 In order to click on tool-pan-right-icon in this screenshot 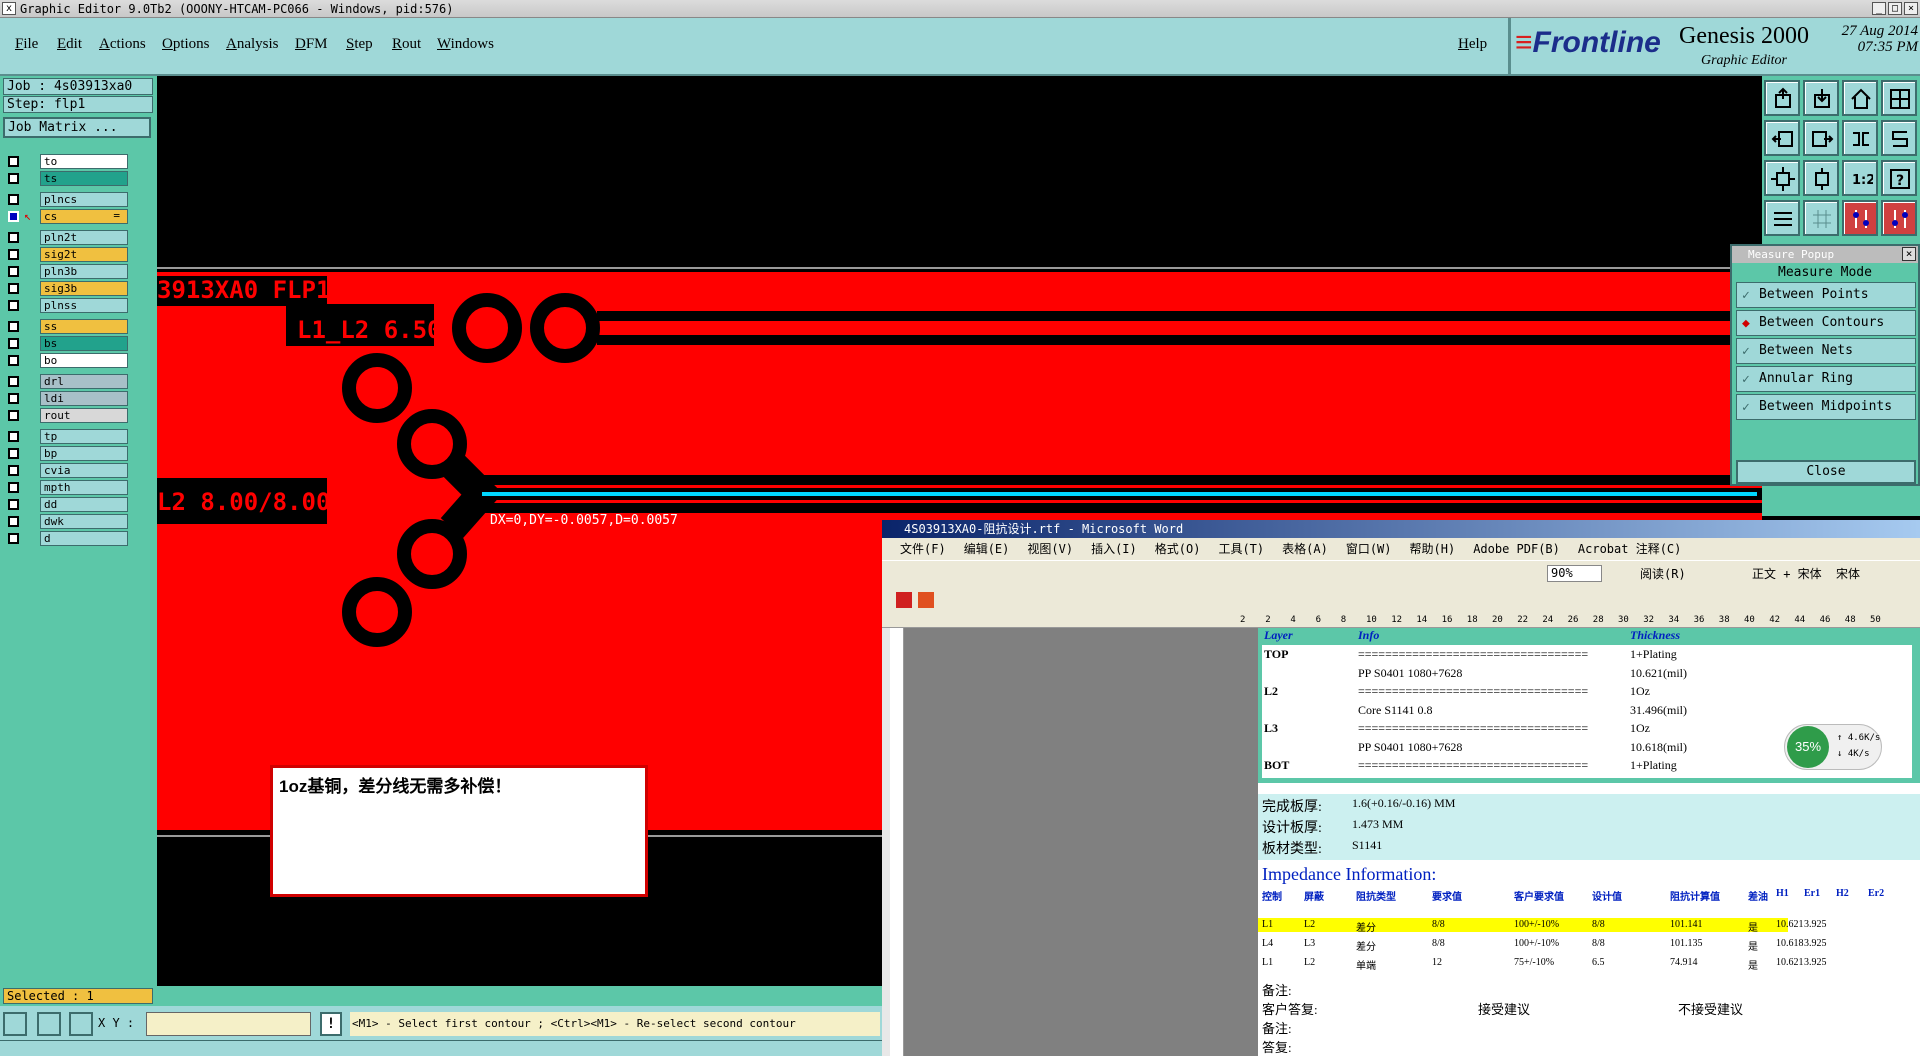, I will do `click(1821, 138)`.